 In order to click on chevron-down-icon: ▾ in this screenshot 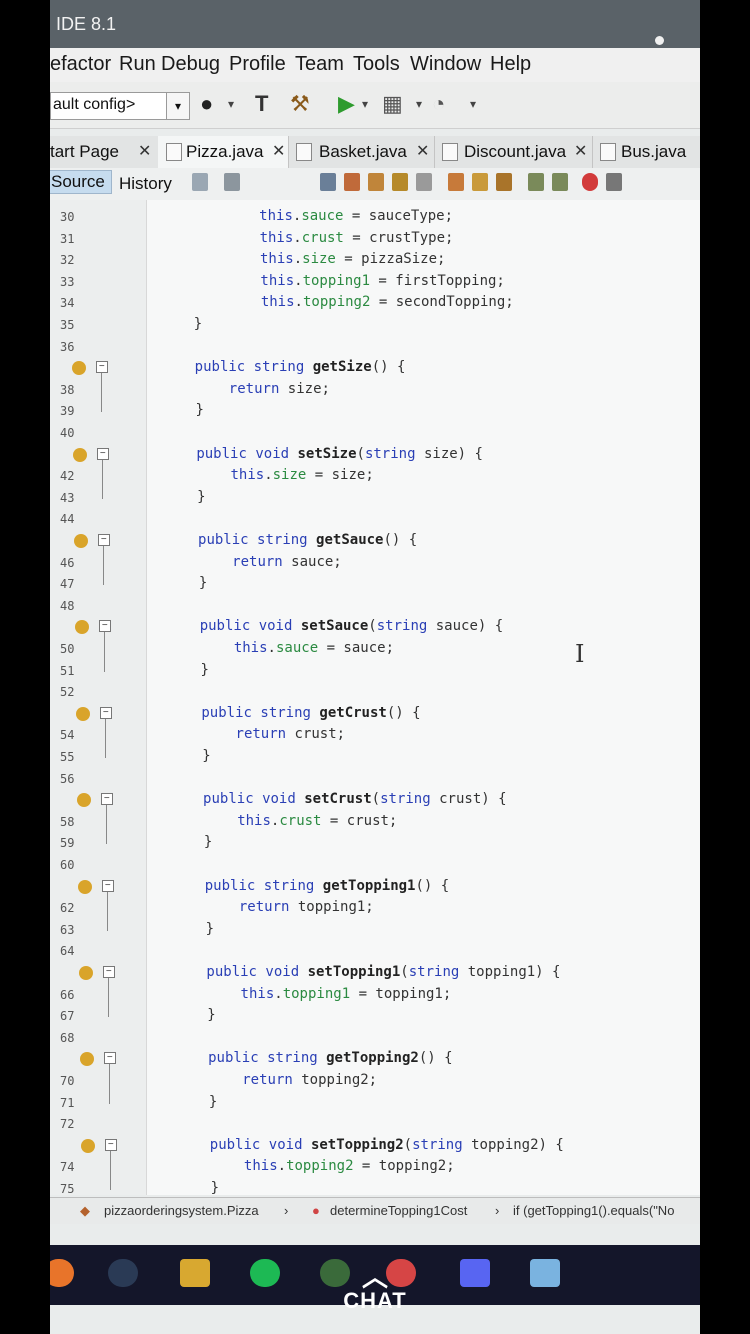, I will do `click(177, 106)`.